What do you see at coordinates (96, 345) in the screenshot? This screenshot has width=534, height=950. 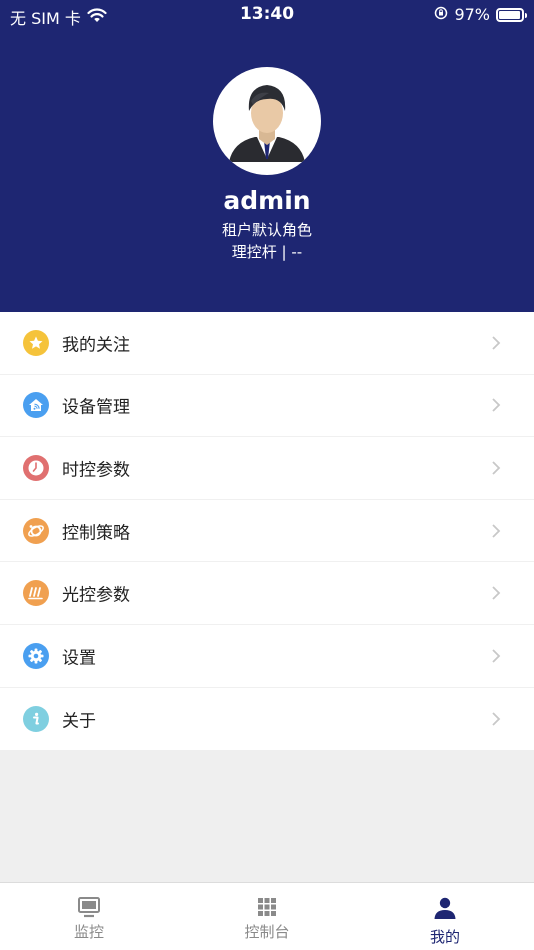 I see `menu-label: 我的关注` at bounding box center [96, 345].